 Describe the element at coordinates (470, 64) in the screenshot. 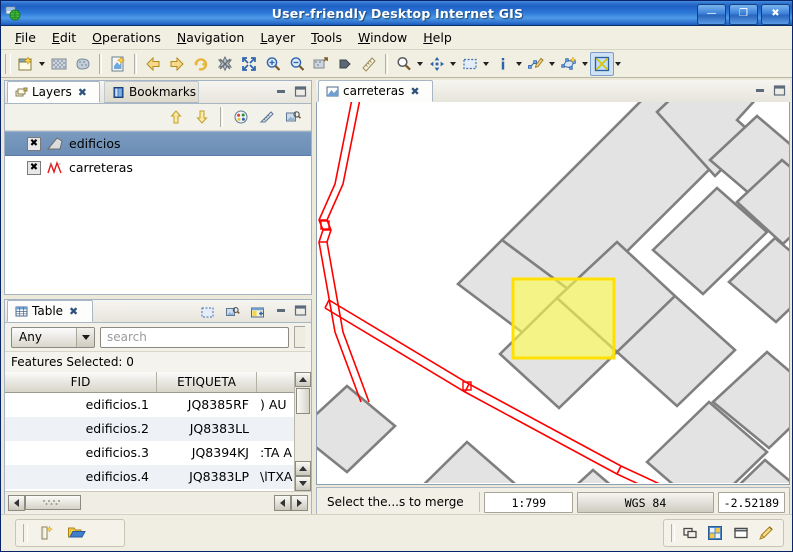

I see `select-rectangle-icon` at that location.